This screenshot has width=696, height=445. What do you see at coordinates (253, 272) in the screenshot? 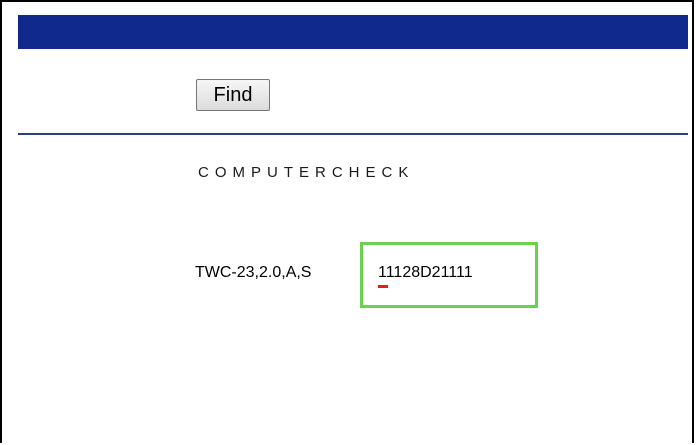
I see `spec-label: TWC-23,2.0,A,S` at bounding box center [253, 272].